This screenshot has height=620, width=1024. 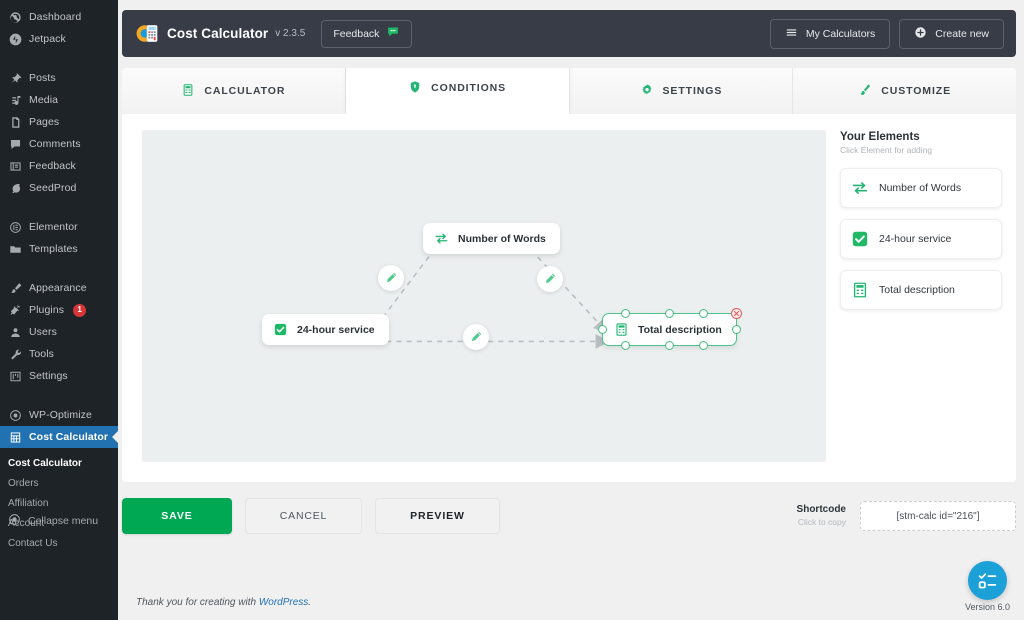 I want to click on settings-icon, so click(x=15, y=376).